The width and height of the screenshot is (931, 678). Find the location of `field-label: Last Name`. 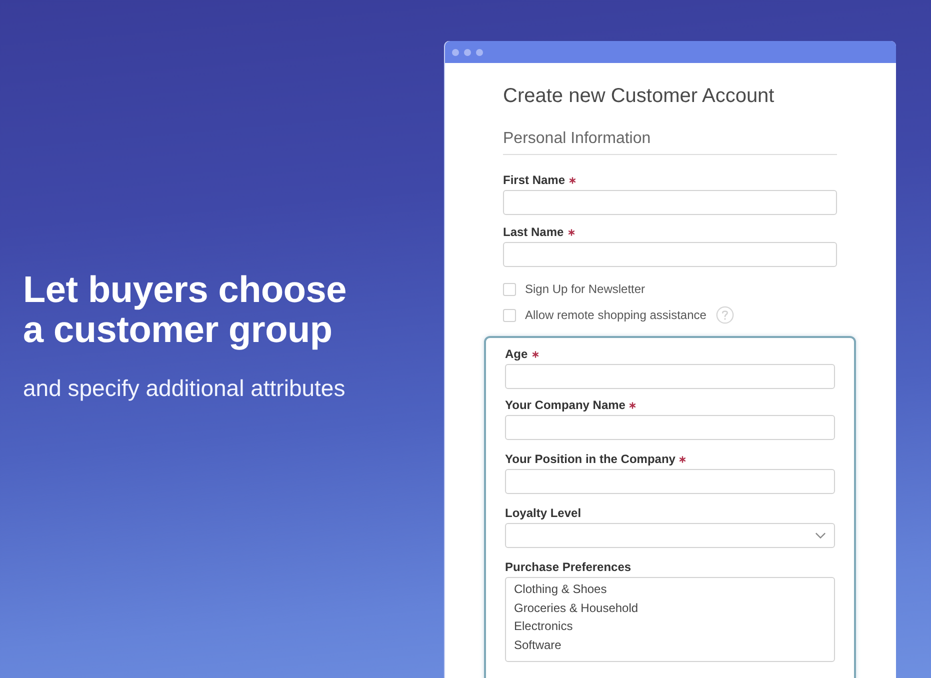

field-label: Last Name is located at coordinates (533, 232).